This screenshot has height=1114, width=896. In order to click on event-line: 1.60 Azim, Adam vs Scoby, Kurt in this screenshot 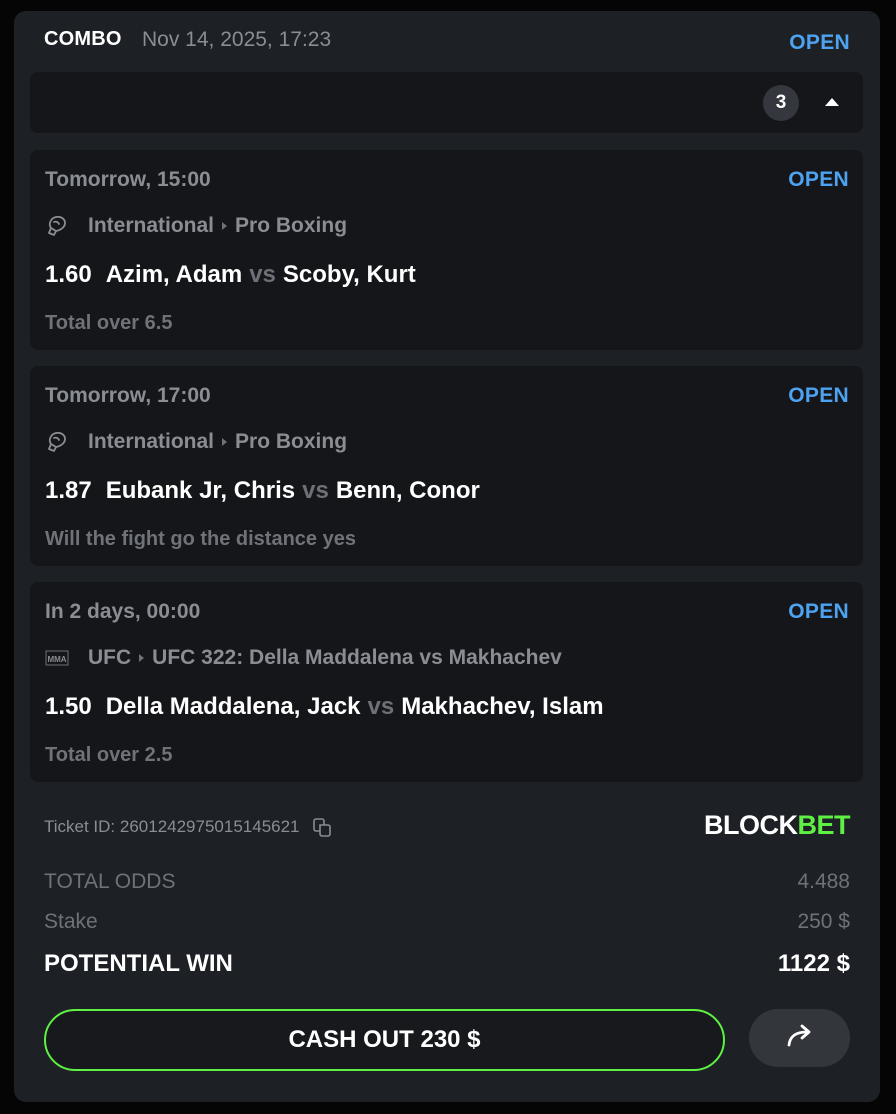, I will do `click(230, 275)`.